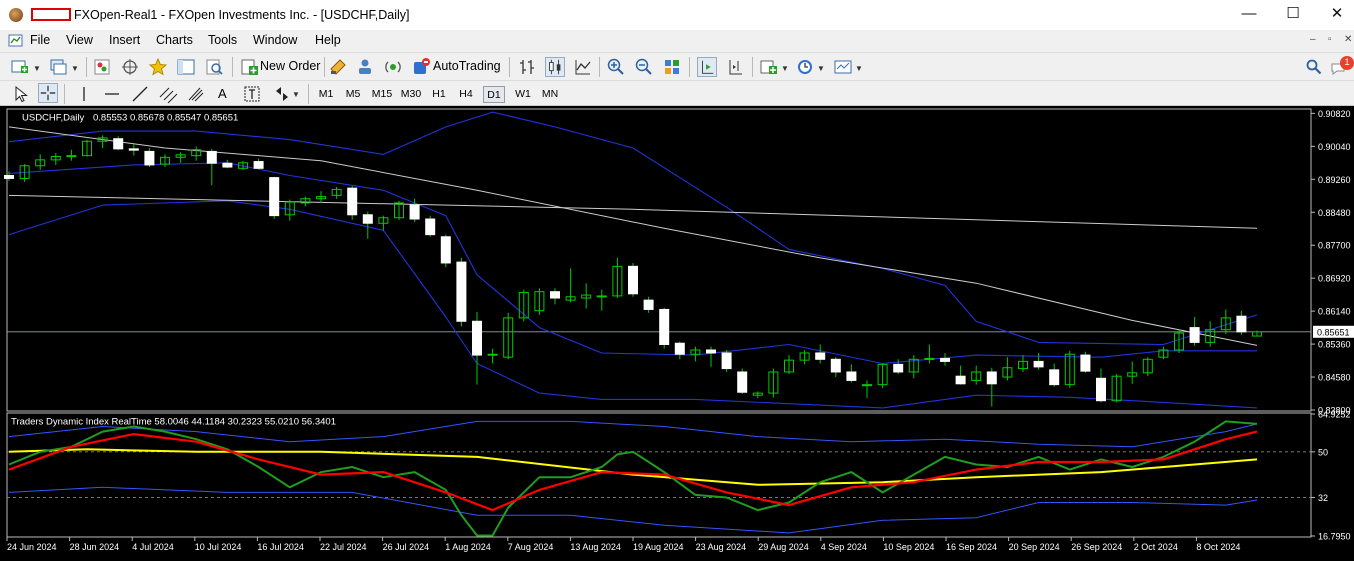 The height and width of the screenshot is (561, 1354). I want to click on new-chart-icon, so click(20, 67).